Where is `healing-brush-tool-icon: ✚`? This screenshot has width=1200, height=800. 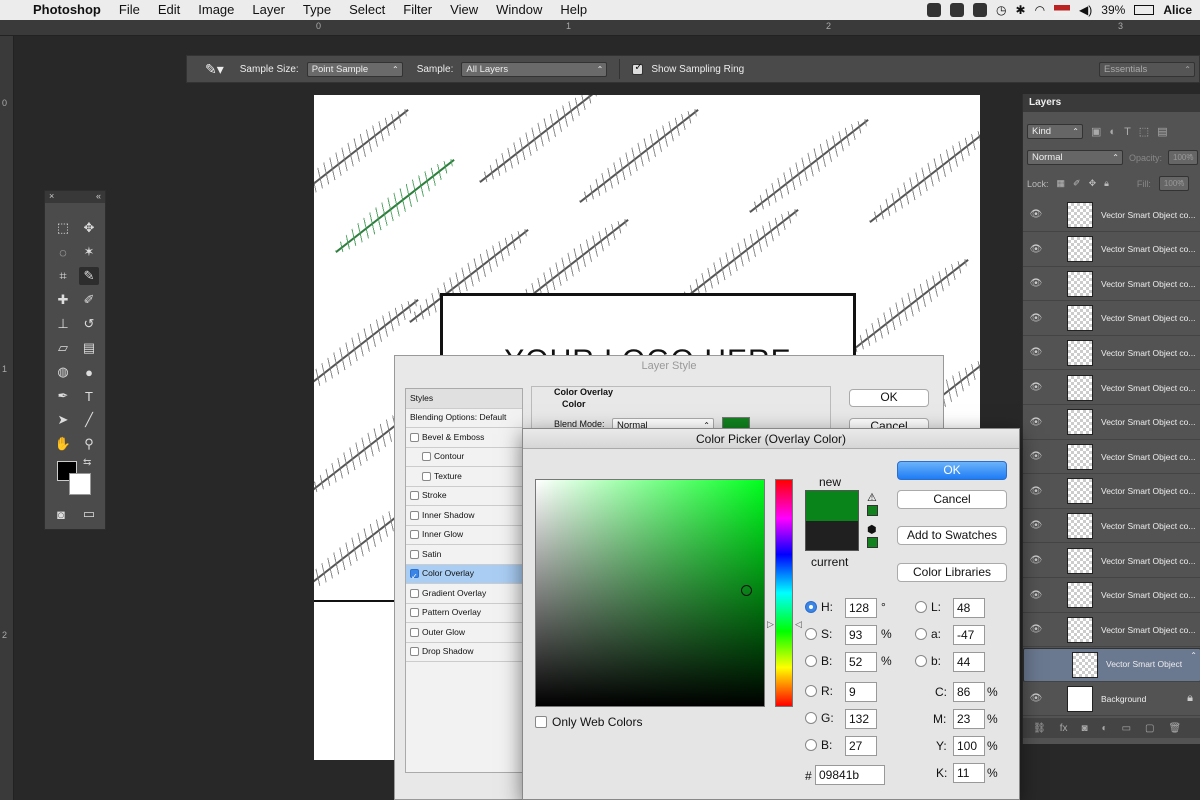
healing-brush-tool-icon: ✚ is located at coordinates (63, 300).